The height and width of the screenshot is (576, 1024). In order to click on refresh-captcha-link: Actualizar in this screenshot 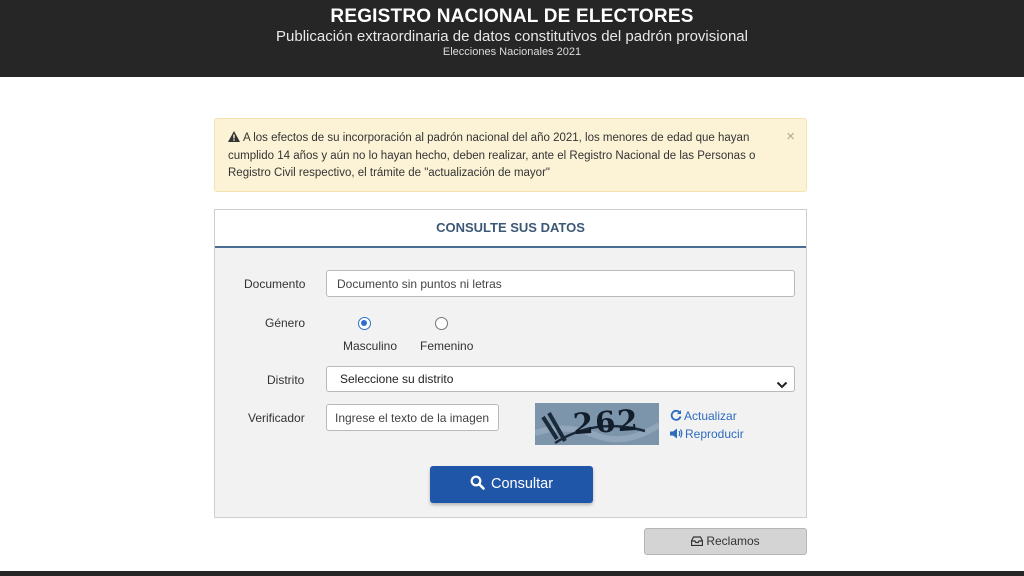, I will do `click(703, 416)`.